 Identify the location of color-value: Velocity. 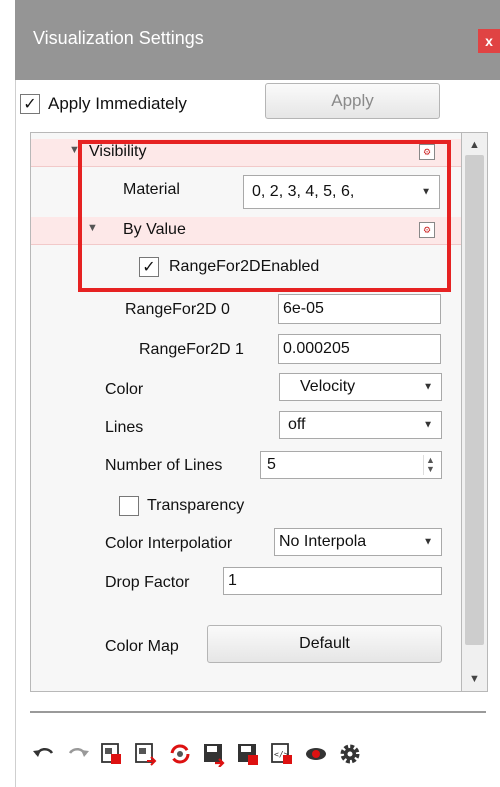
(328, 386).